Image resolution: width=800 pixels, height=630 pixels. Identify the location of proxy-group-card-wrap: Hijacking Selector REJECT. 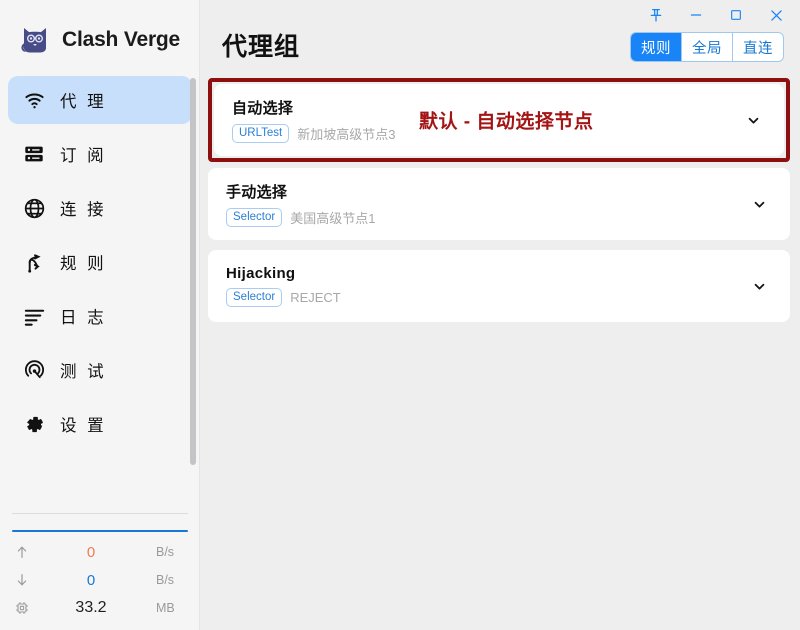
(499, 286).